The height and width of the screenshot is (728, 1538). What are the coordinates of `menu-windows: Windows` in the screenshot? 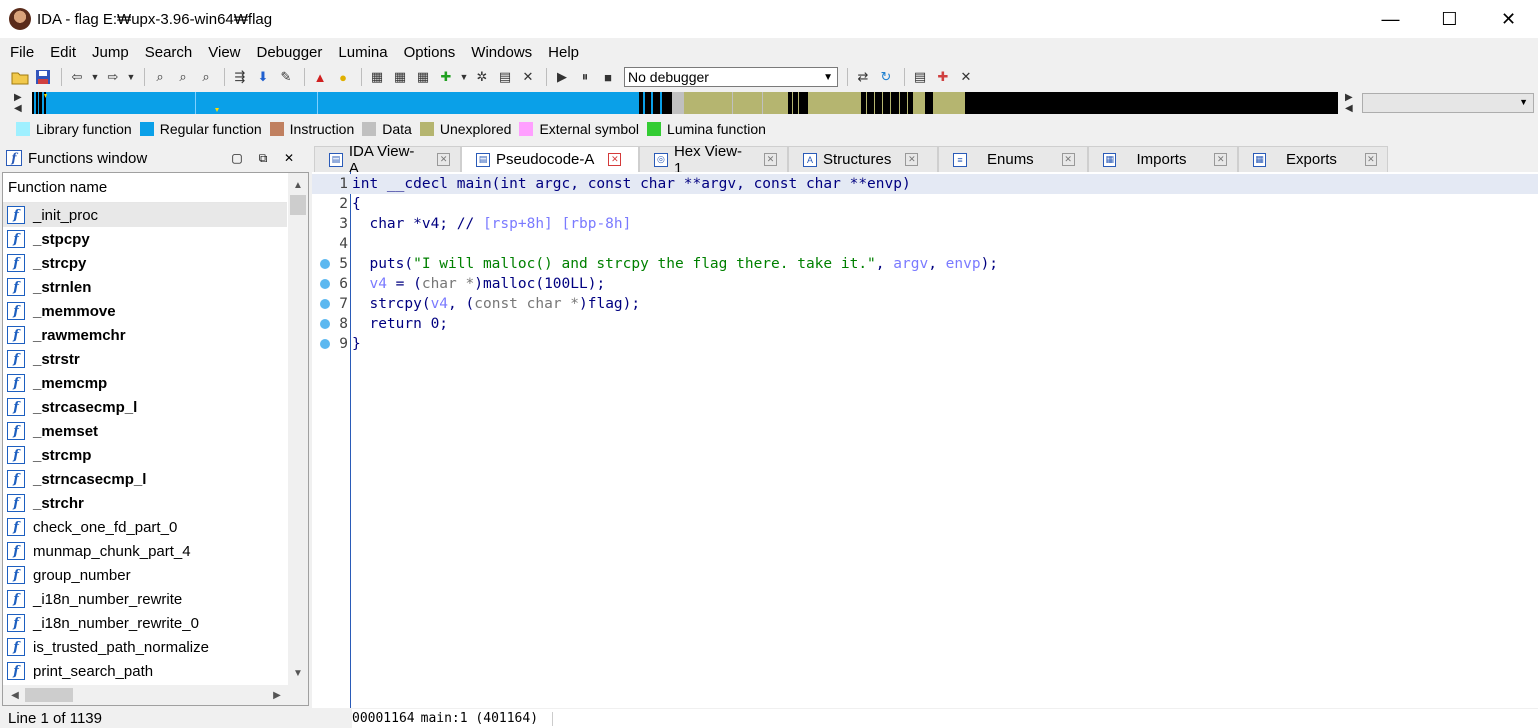 It's located at (501, 52).